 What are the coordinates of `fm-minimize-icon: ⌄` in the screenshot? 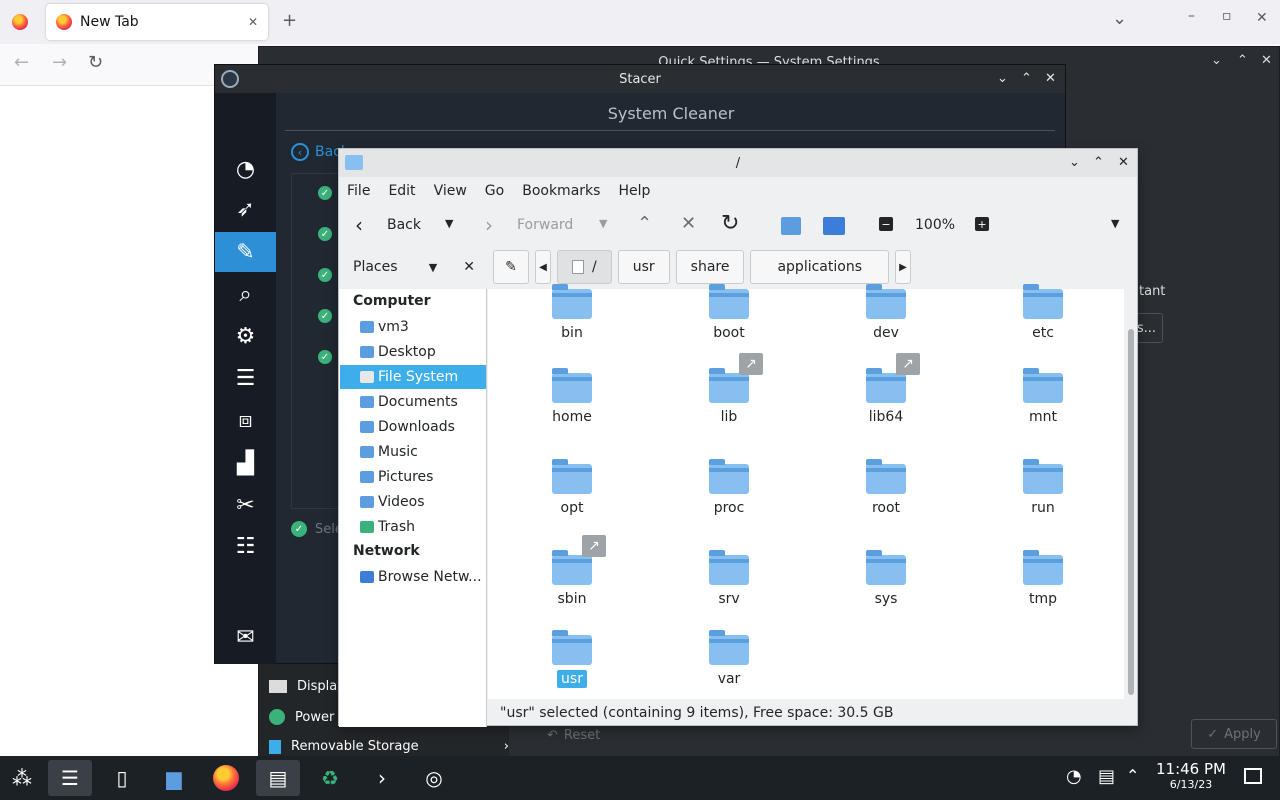 It's located at (1074, 162).